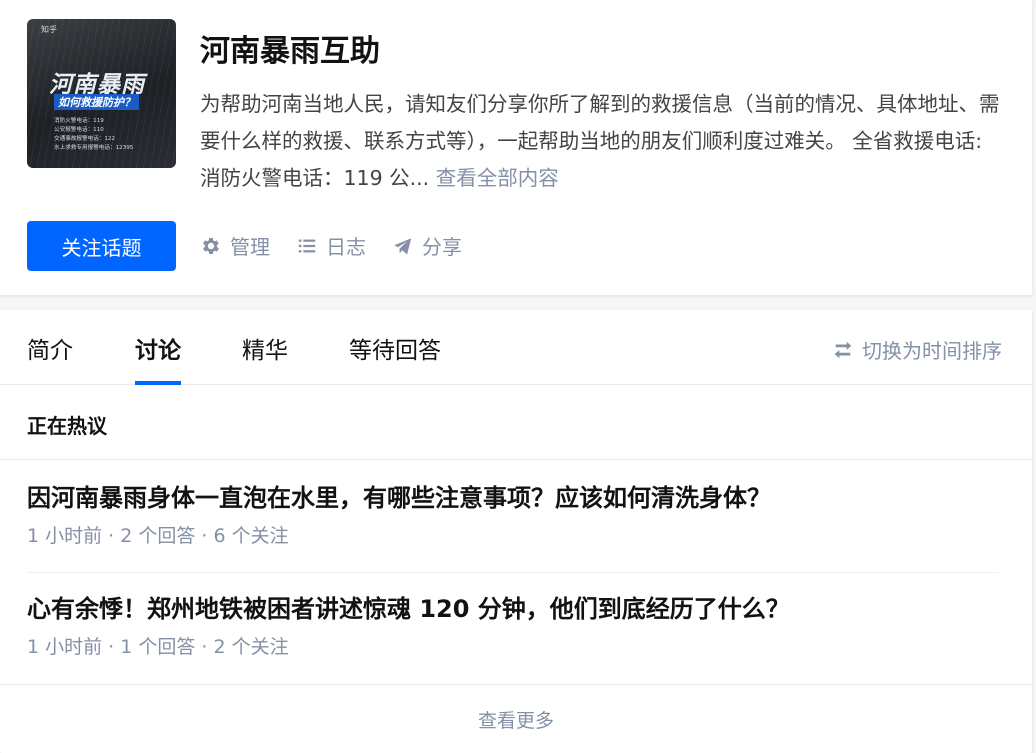 This screenshot has height=753, width=1036. What do you see at coordinates (932, 351) in the screenshot?
I see `sort-label: 切换为时间排序` at bounding box center [932, 351].